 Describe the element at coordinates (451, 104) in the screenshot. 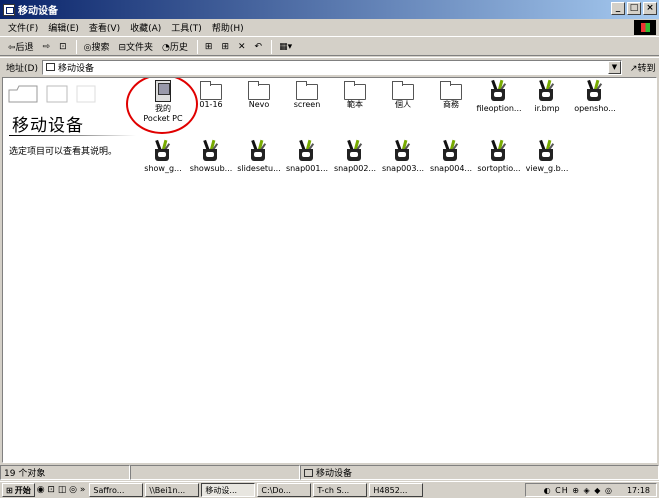

I see `item-label: 商務` at that location.